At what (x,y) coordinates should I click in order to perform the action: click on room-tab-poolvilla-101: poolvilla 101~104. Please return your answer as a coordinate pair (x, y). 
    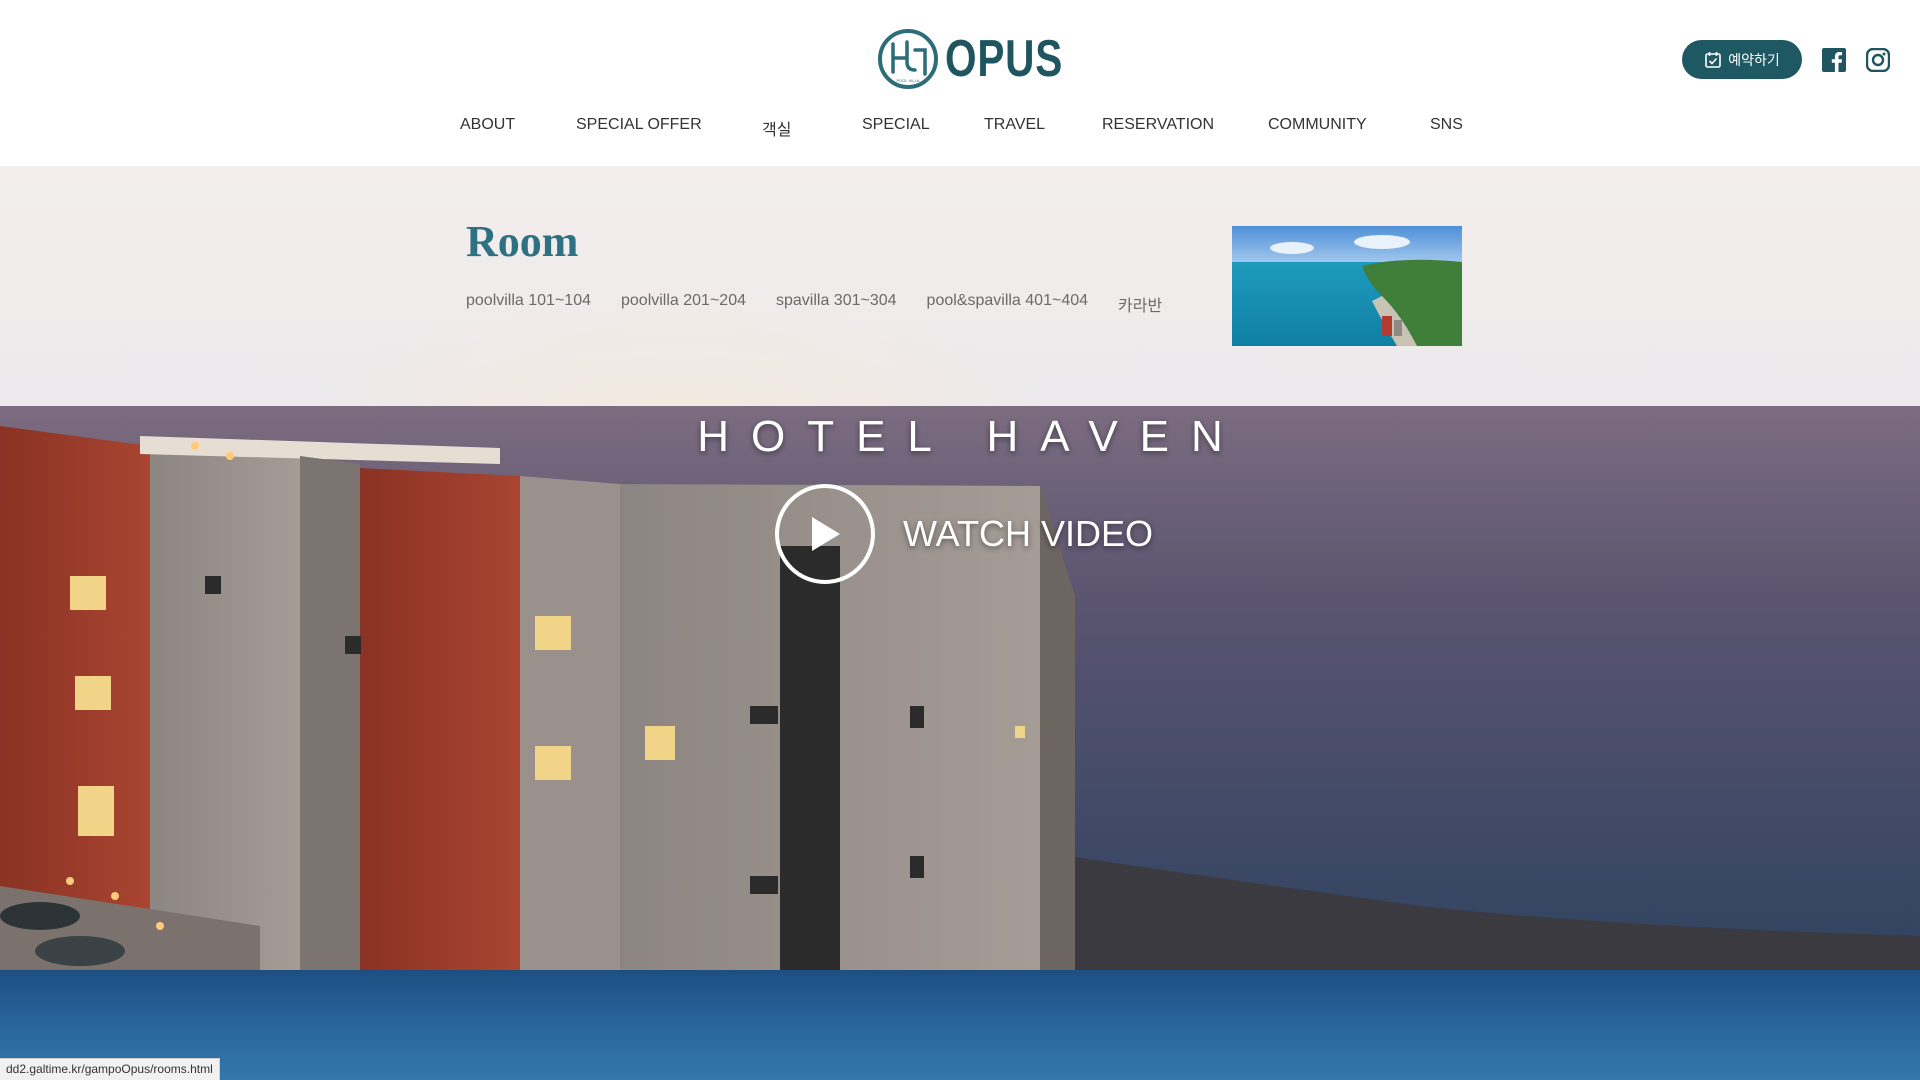
    Looking at the image, I should click on (528, 304).